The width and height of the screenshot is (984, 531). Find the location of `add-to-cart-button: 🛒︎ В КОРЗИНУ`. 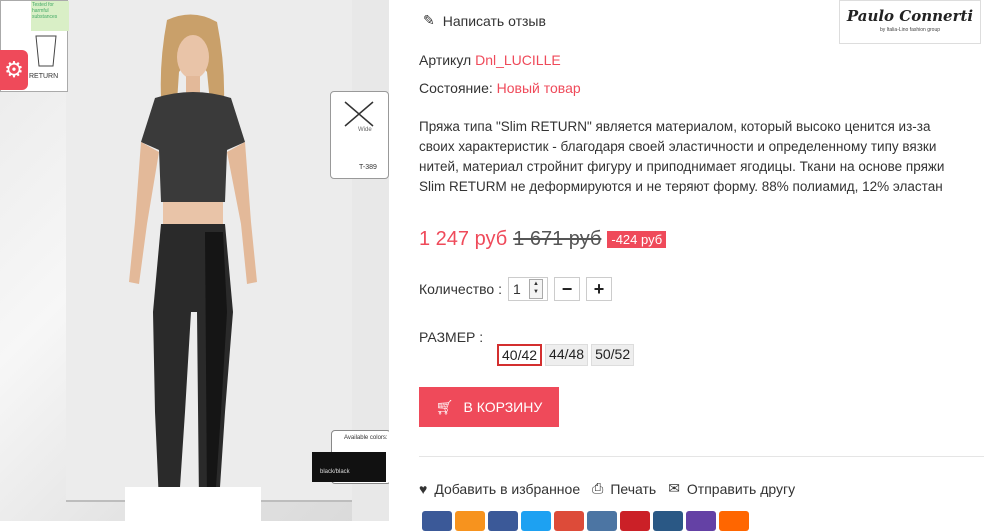

add-to-cart-button: 🛒︎ В КОРЗИНУ is located at coordinates (489, 407).